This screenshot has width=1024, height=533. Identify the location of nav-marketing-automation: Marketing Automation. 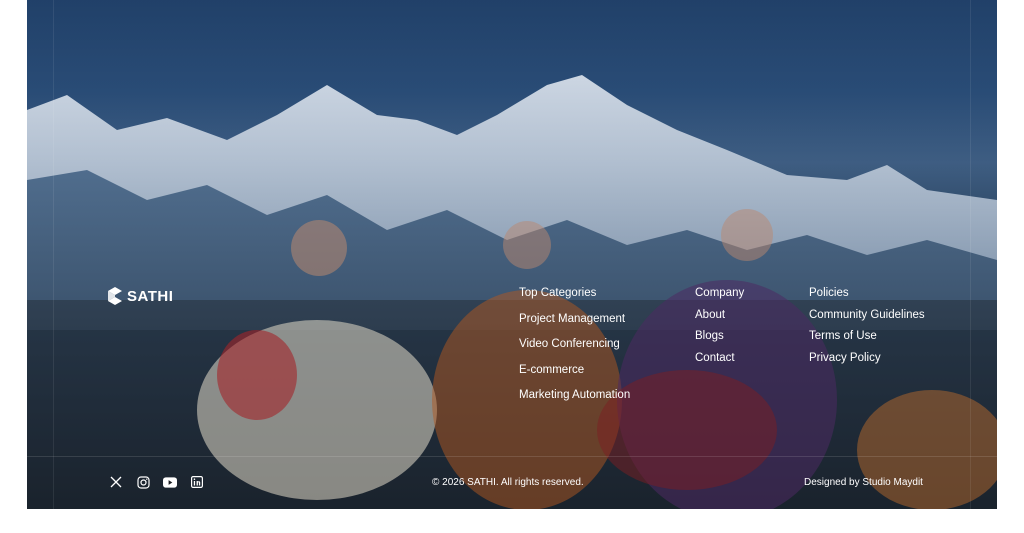
(574, 402).